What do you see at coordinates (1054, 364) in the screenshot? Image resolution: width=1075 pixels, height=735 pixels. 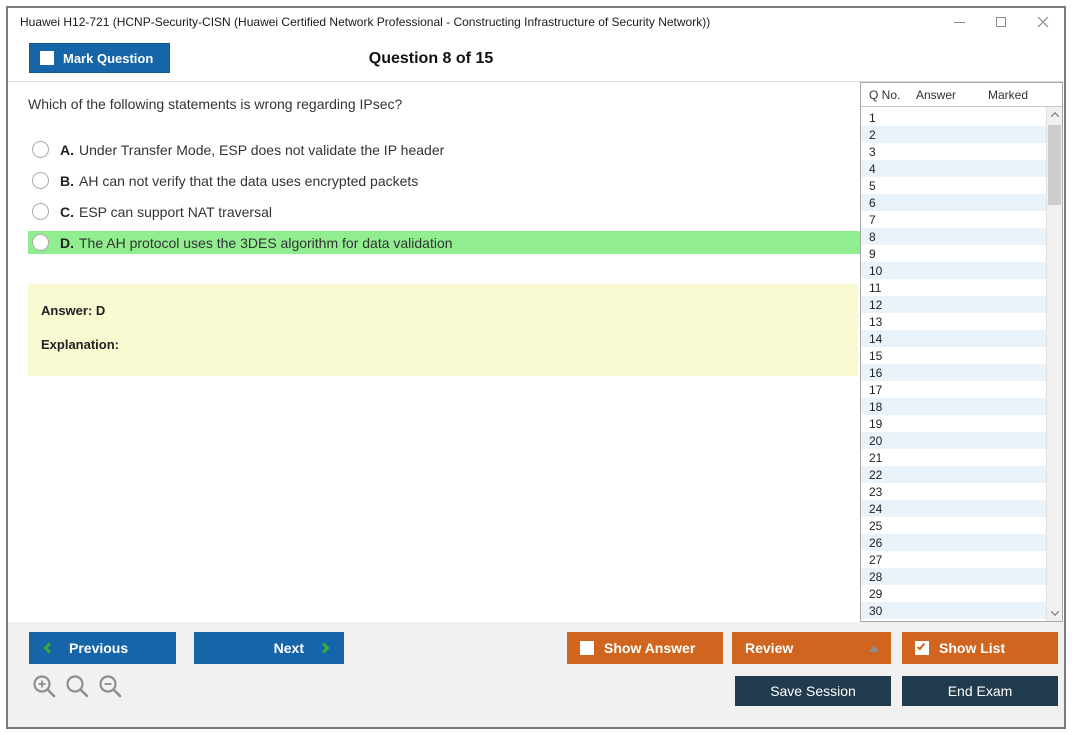 I see `question-list-scrollbar` at bounding box center [1054, 364].